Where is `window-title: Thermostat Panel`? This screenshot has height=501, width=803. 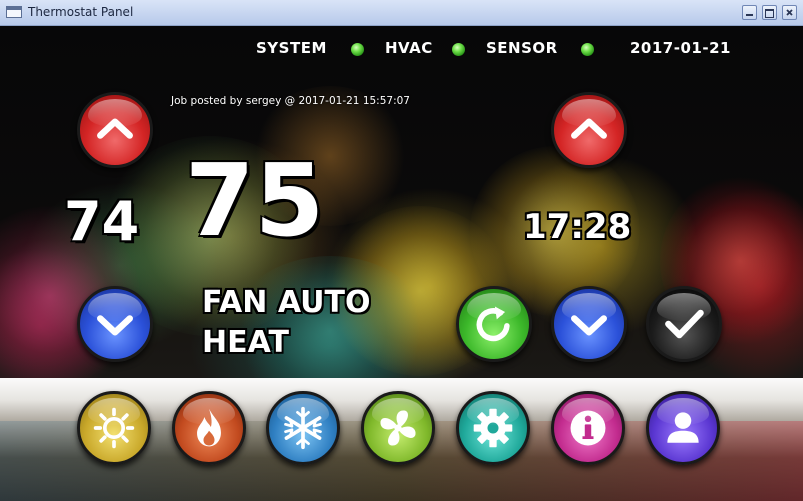 window-title: Thermostat Panel is located at coordinates (81, 12).